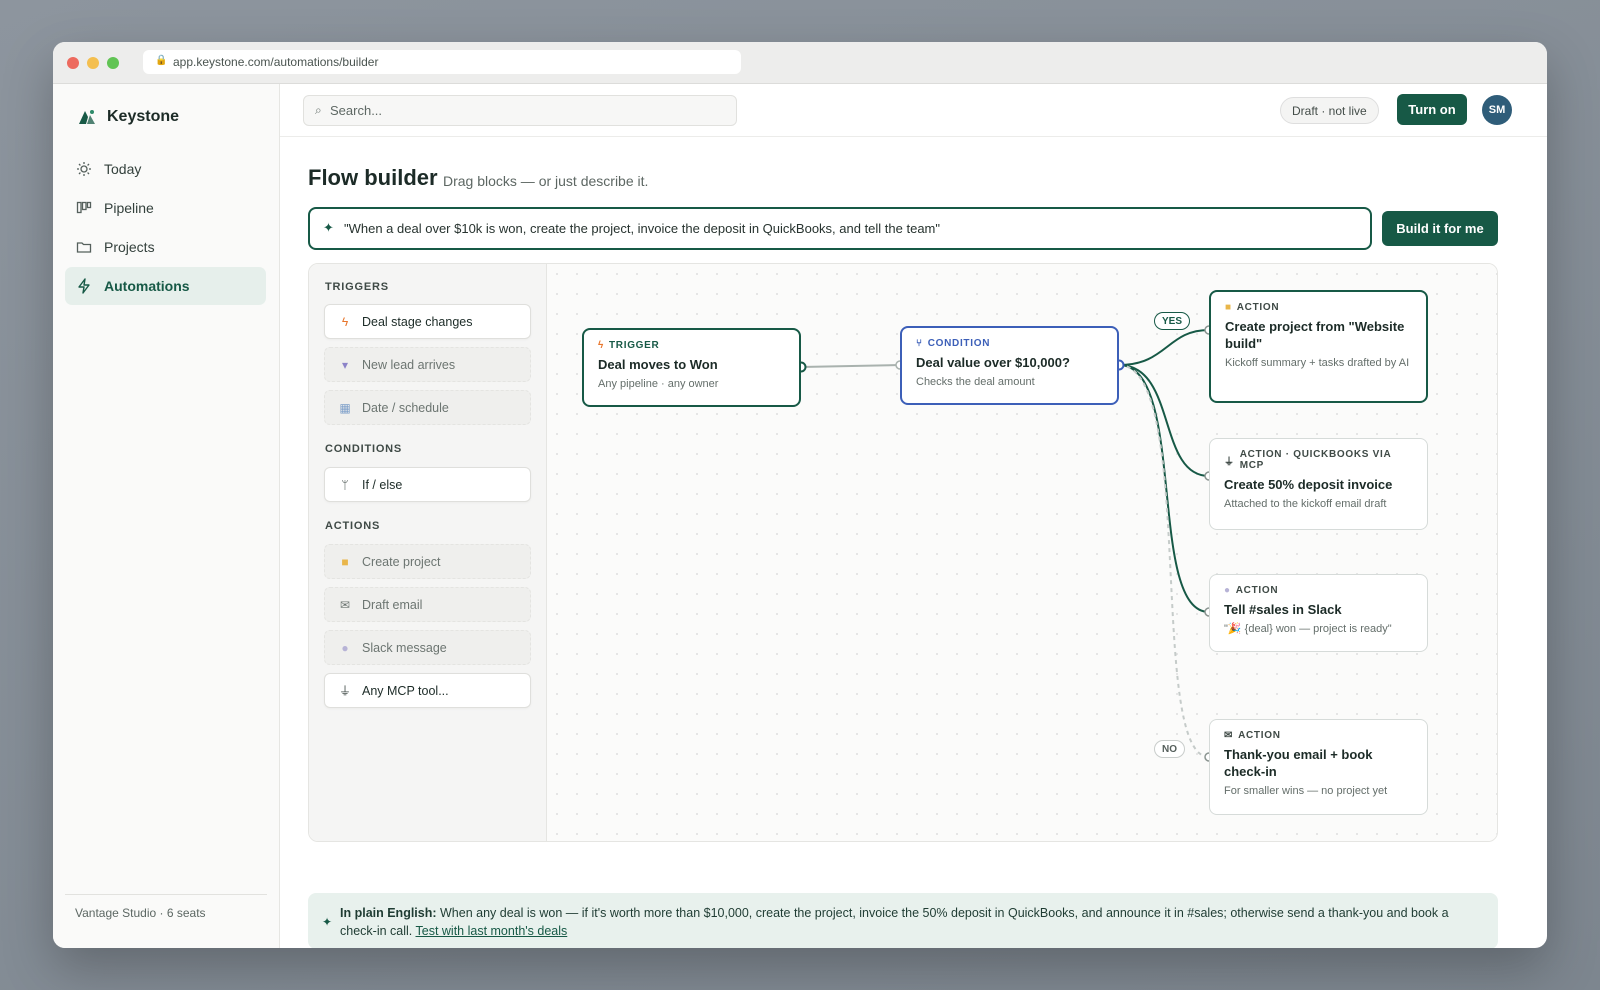  Describe the element at coordinates (634, 345) in the screenshot. I see `node-tag-text: TRIGGER` at that location.